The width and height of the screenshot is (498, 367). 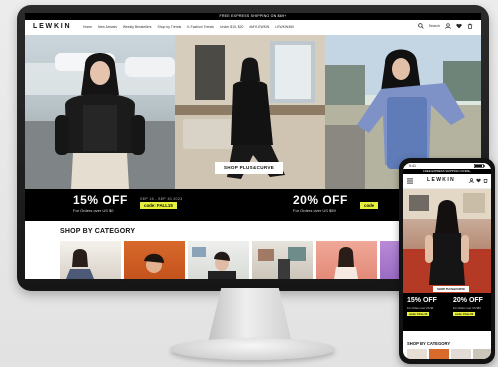 What do you see at coordinates (169, 27) in the screenshot?
I see `nav-shop-by-trends: Shop by Trends` at bounding box center [169, 27].